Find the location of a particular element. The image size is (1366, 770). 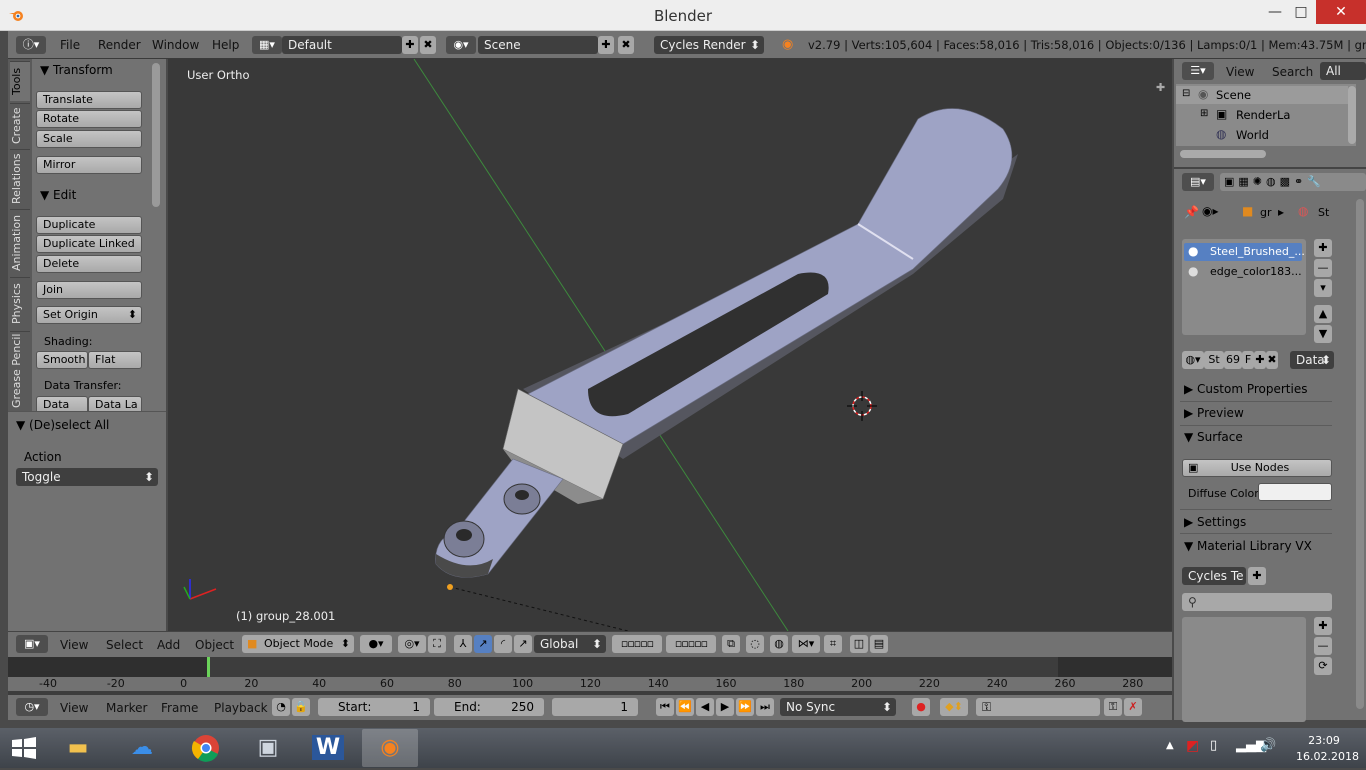

menu-object: Object is located at coordinates (214, 645).